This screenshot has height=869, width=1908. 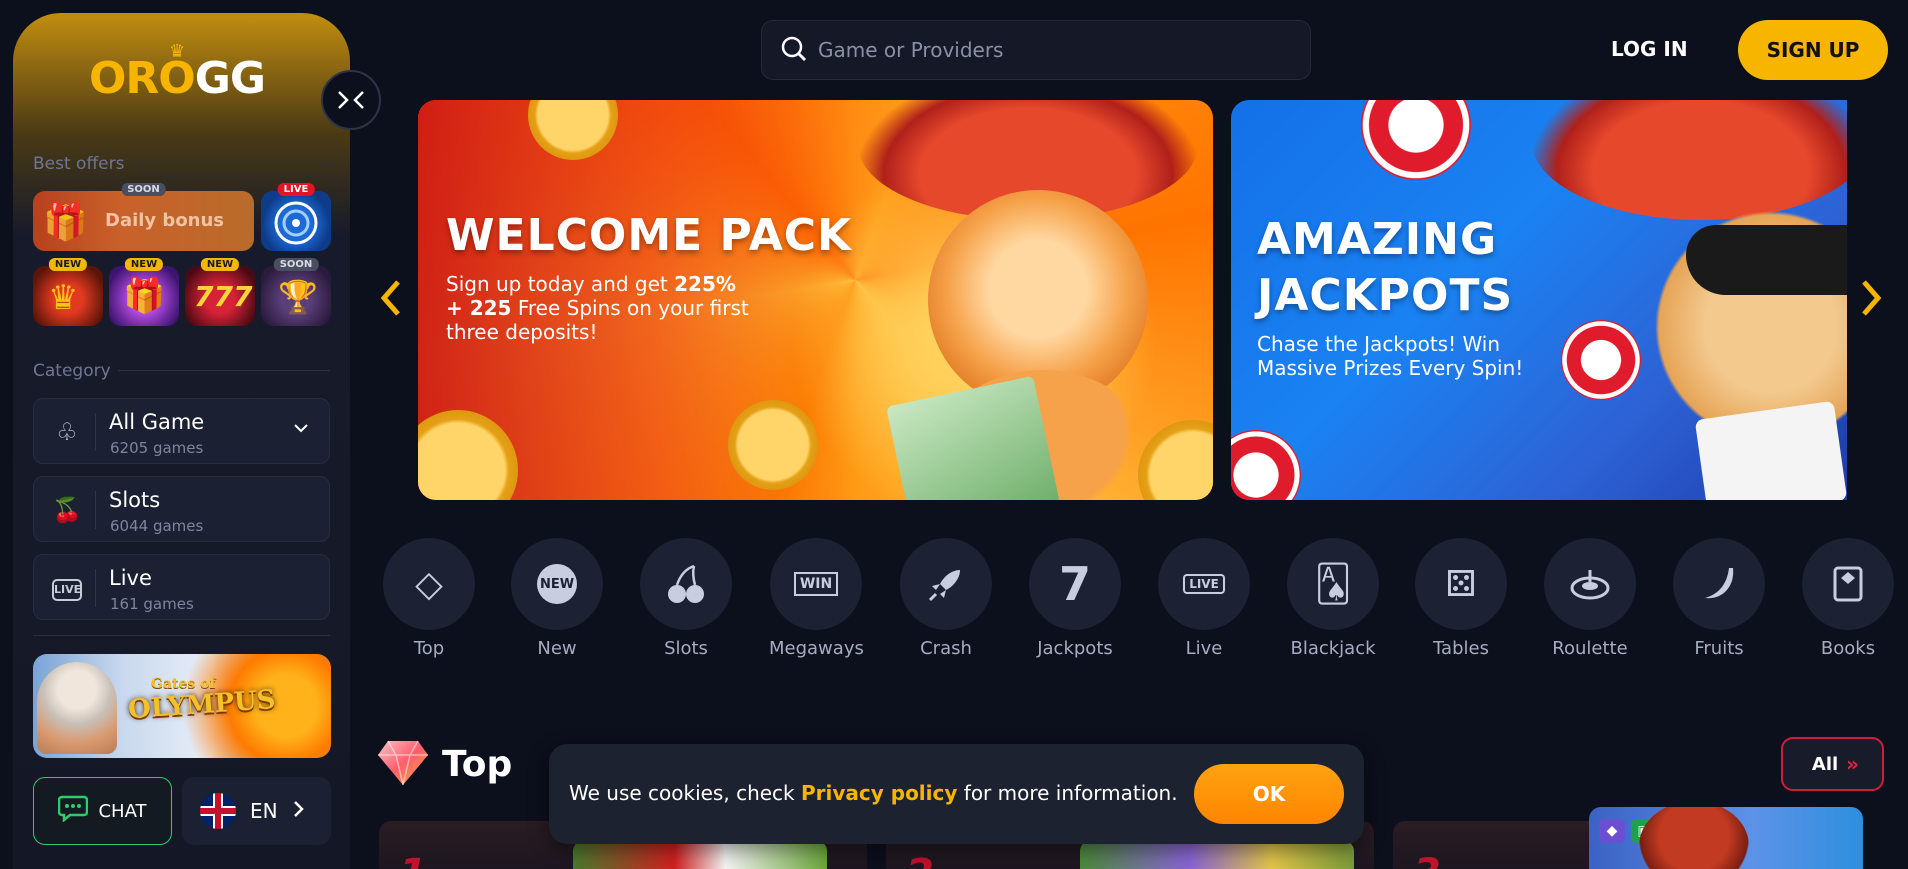 What do you see at coordinates (165, 220) in the screenshot?
I see `offer-label: Daily bonus` at bounding box center [165, 220].